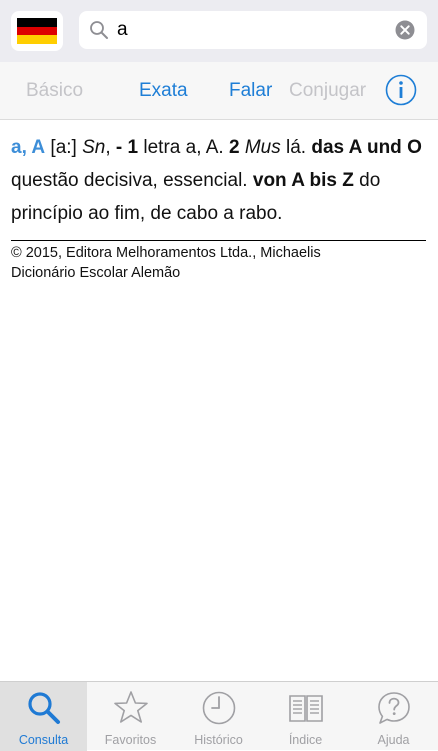 This screenshot has height=751, width=438. I want to click on copyright-line-2: Dicionário Escolar Alemão, so click(96, 273).